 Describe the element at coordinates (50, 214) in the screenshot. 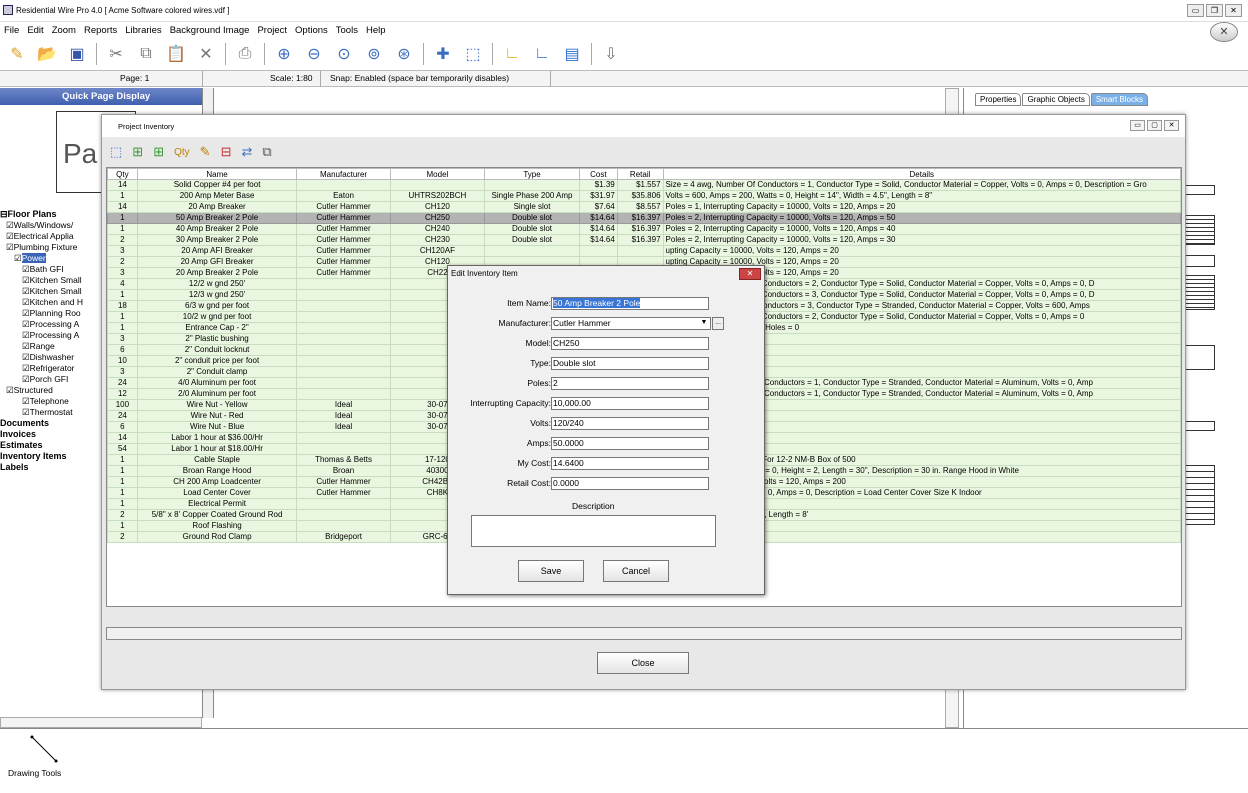

I see `tree-item: ⊟Floor Plans` at that location.